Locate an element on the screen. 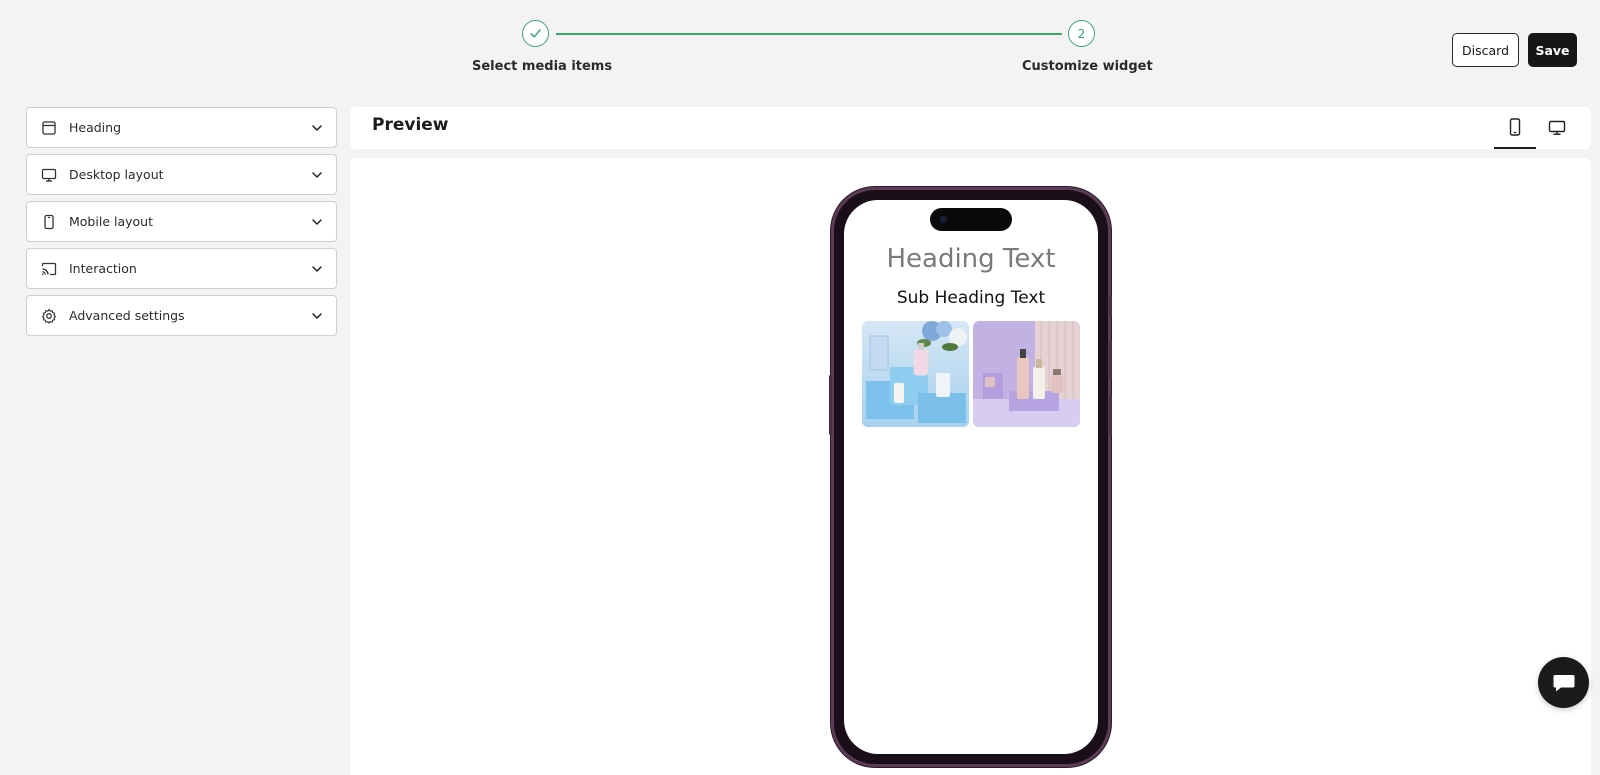 The width and height of the screenshot is (1600, 775). media-grid is located at coordinates (971, 374).